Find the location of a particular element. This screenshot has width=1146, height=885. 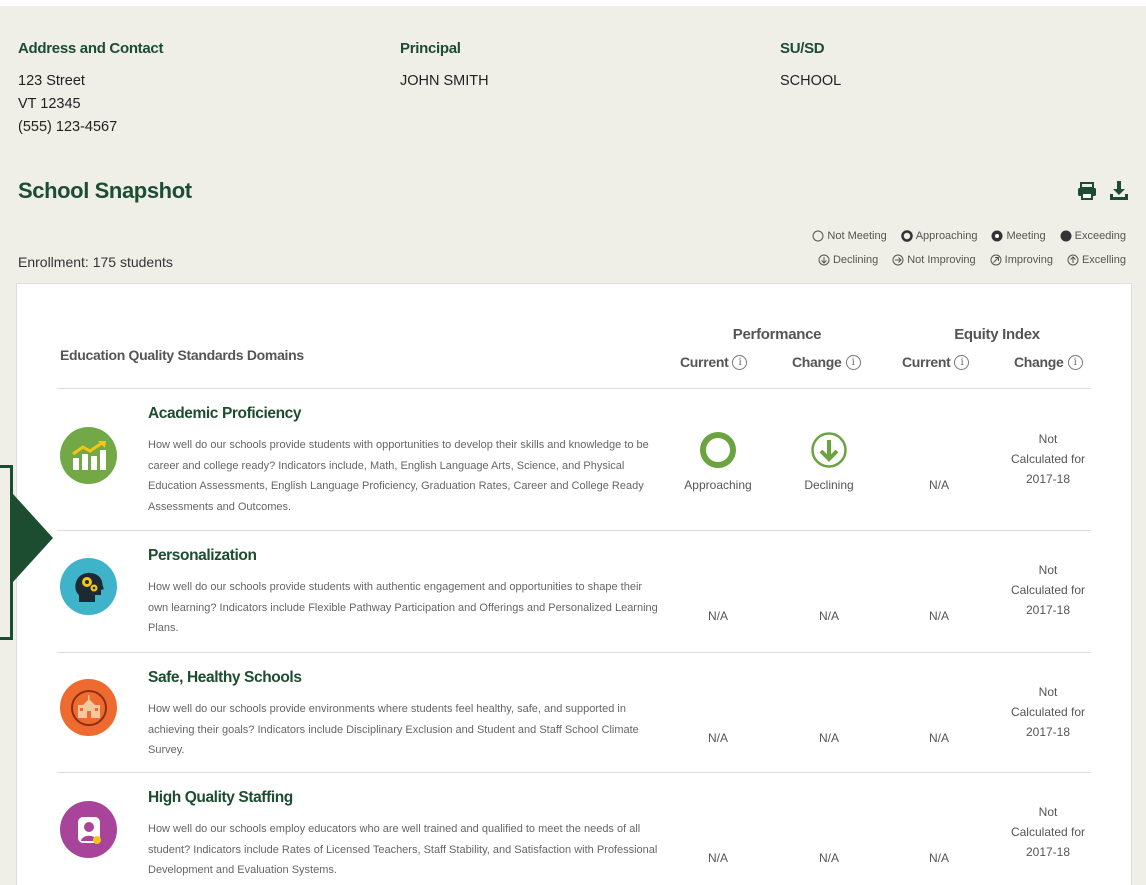

perf-change-header: Change i is located at coordinates (826, 362).